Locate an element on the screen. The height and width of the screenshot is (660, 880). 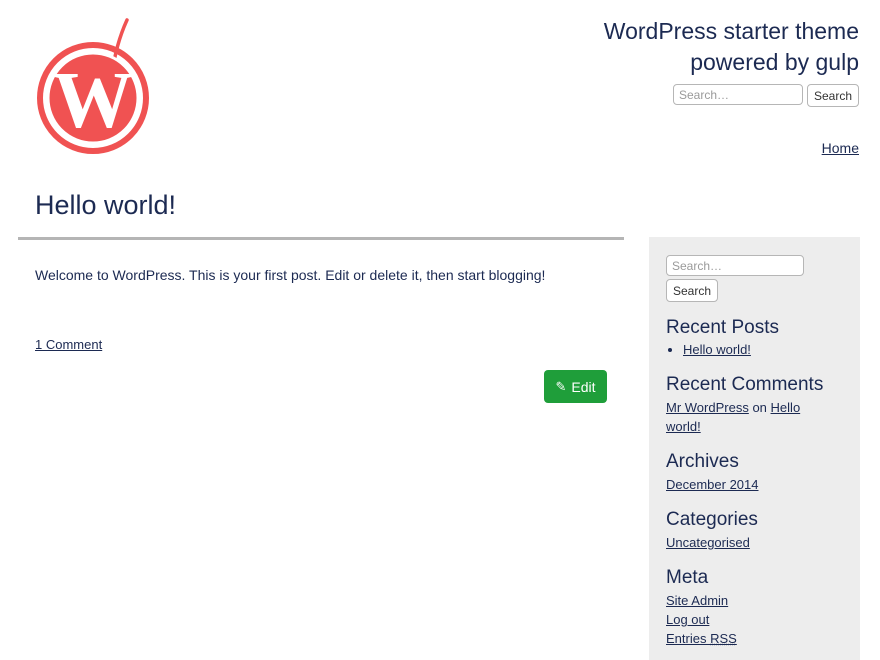
comments-link: 1 Comment is located at coordinates (68, 344).